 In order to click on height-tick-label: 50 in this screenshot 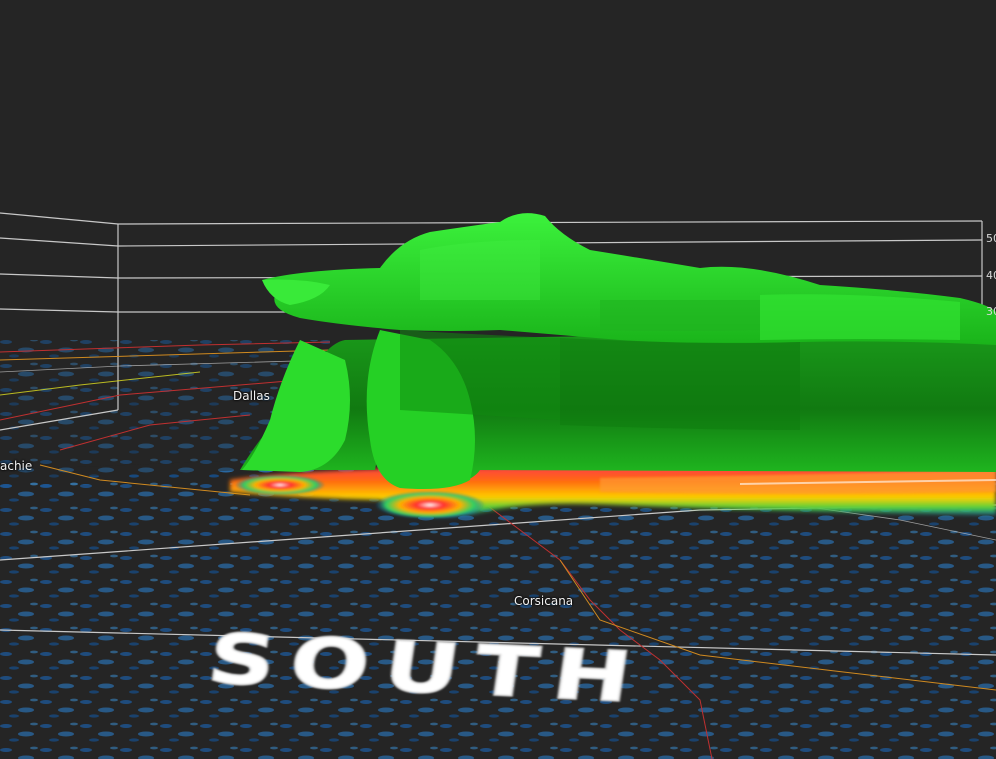, I will do `click(991, 238)`.